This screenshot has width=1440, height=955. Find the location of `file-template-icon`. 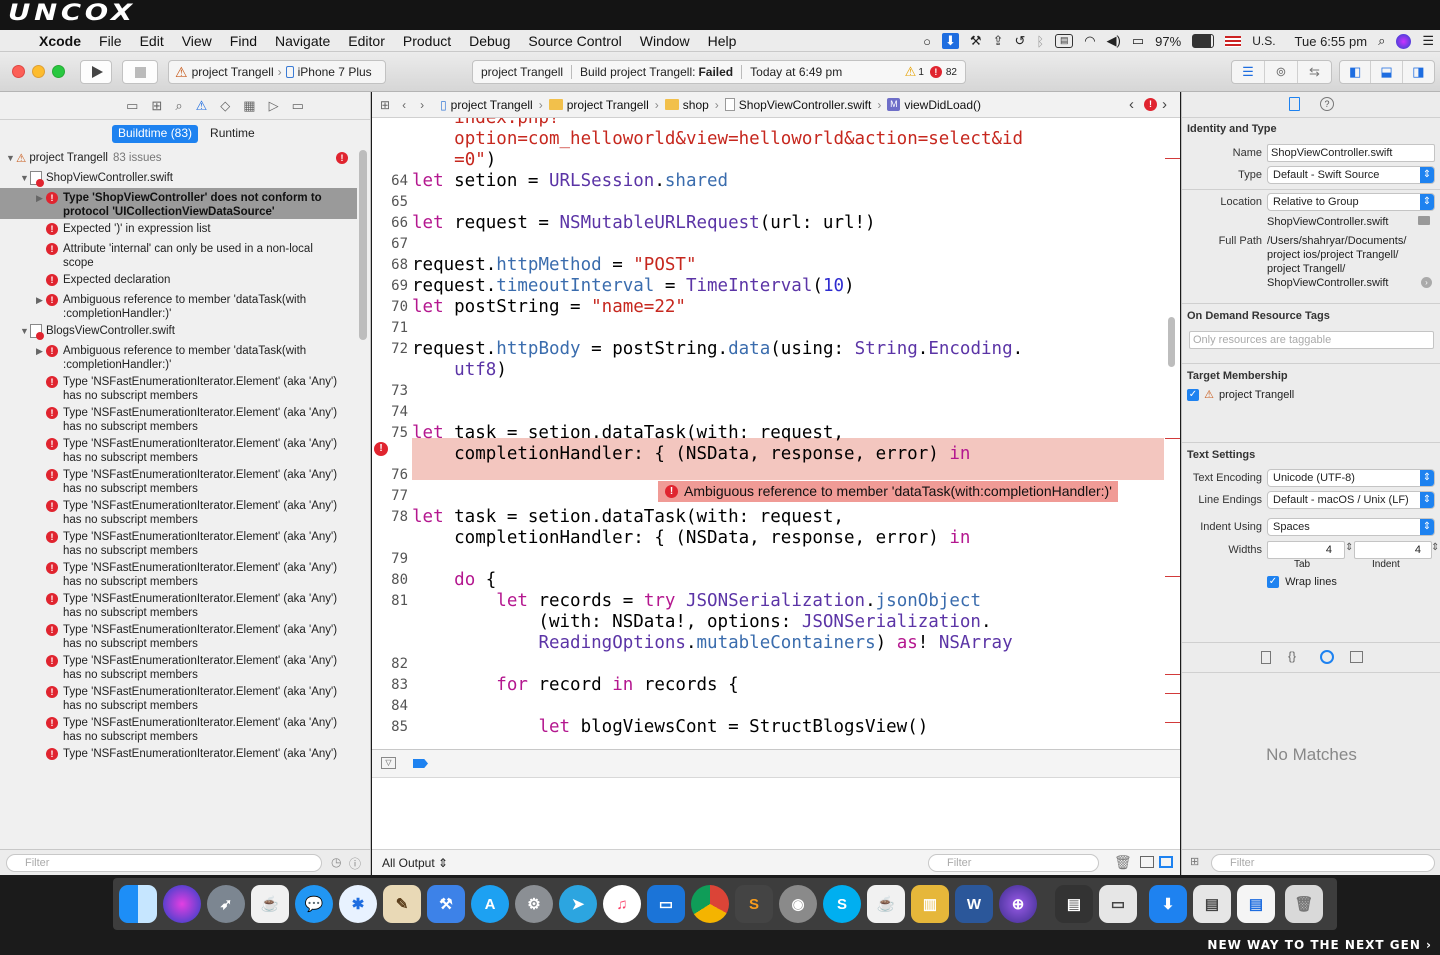

file-template-icon is located at coordinates (1266, 657).